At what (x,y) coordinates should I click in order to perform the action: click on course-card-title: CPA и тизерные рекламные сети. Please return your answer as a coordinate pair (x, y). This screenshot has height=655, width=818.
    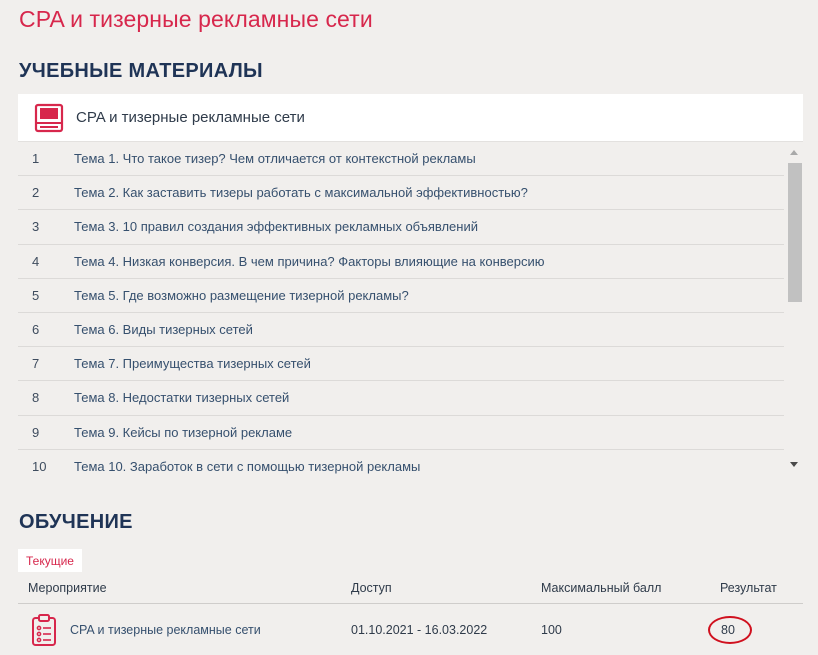
    Looking at the image, I should click on (190, 117).